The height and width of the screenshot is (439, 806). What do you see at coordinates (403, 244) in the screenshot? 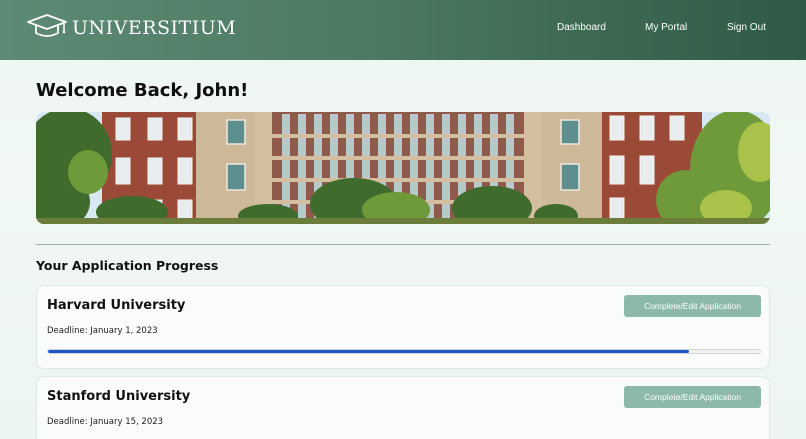
I see `section-divider` at bounding box center [403, 244].